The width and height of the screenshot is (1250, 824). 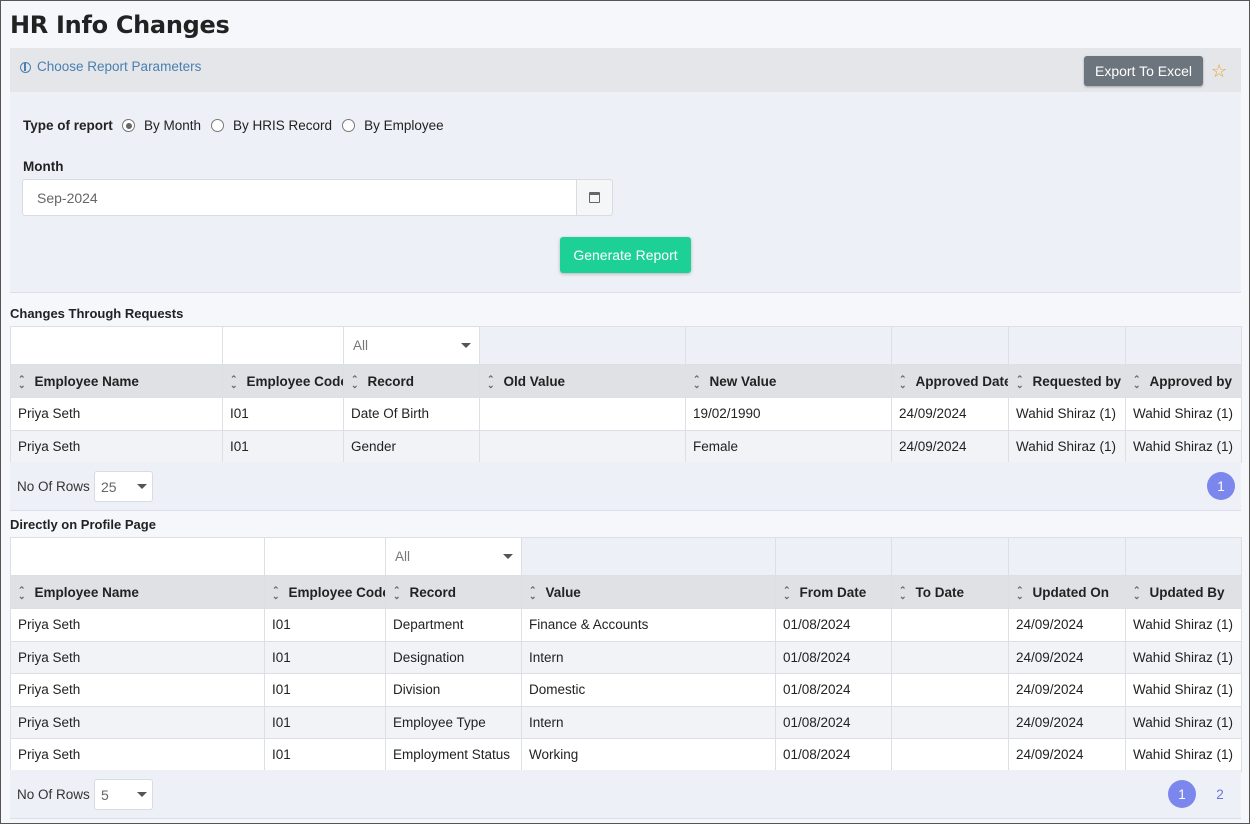 What do you see at coordinates (582, 414) in the screenshot?
I see `cell-old-value` at bounding box center [582, 414].